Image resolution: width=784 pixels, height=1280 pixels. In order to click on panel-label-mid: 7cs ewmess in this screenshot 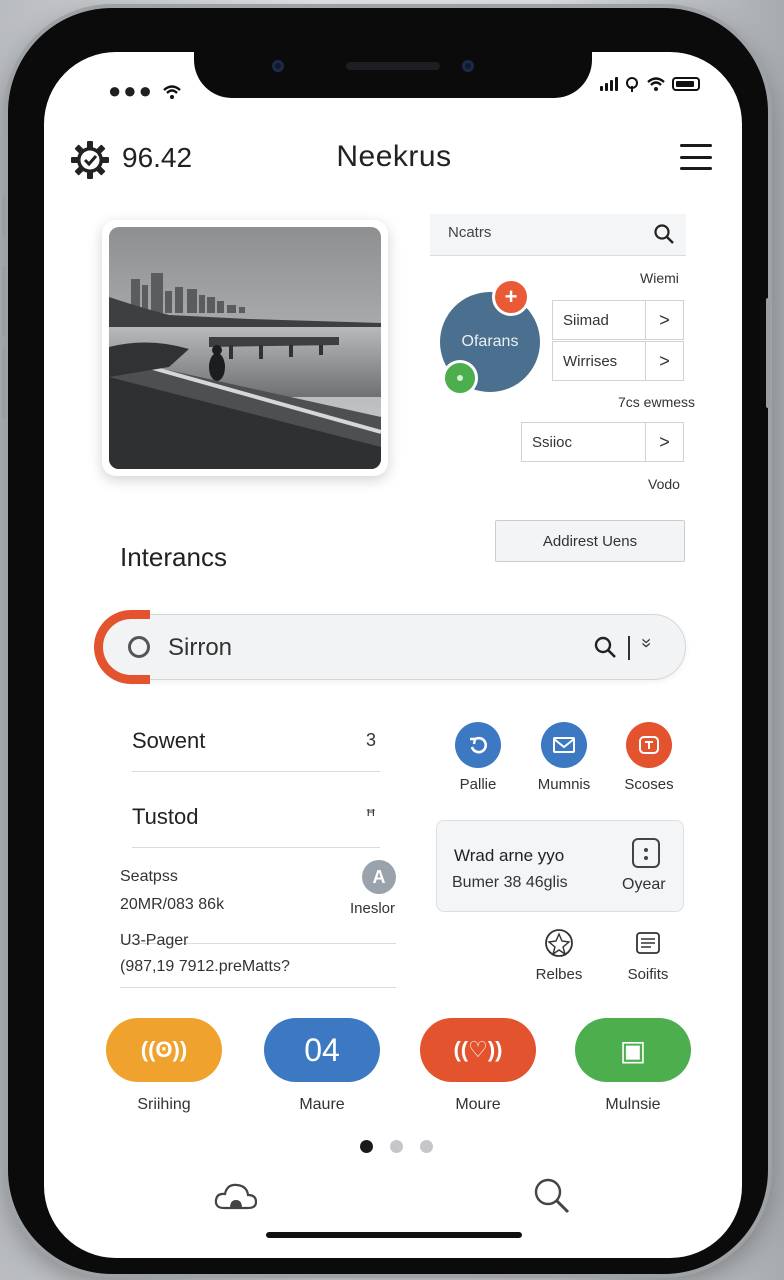, I will do `click(657, 402)`.